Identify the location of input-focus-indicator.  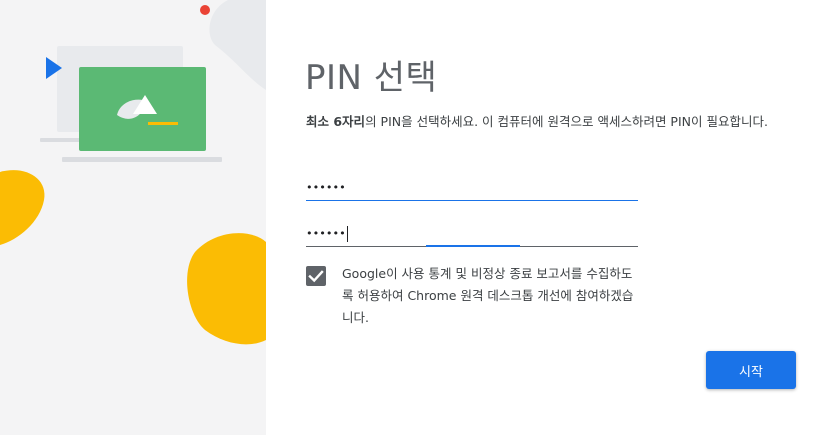
(473, 246).